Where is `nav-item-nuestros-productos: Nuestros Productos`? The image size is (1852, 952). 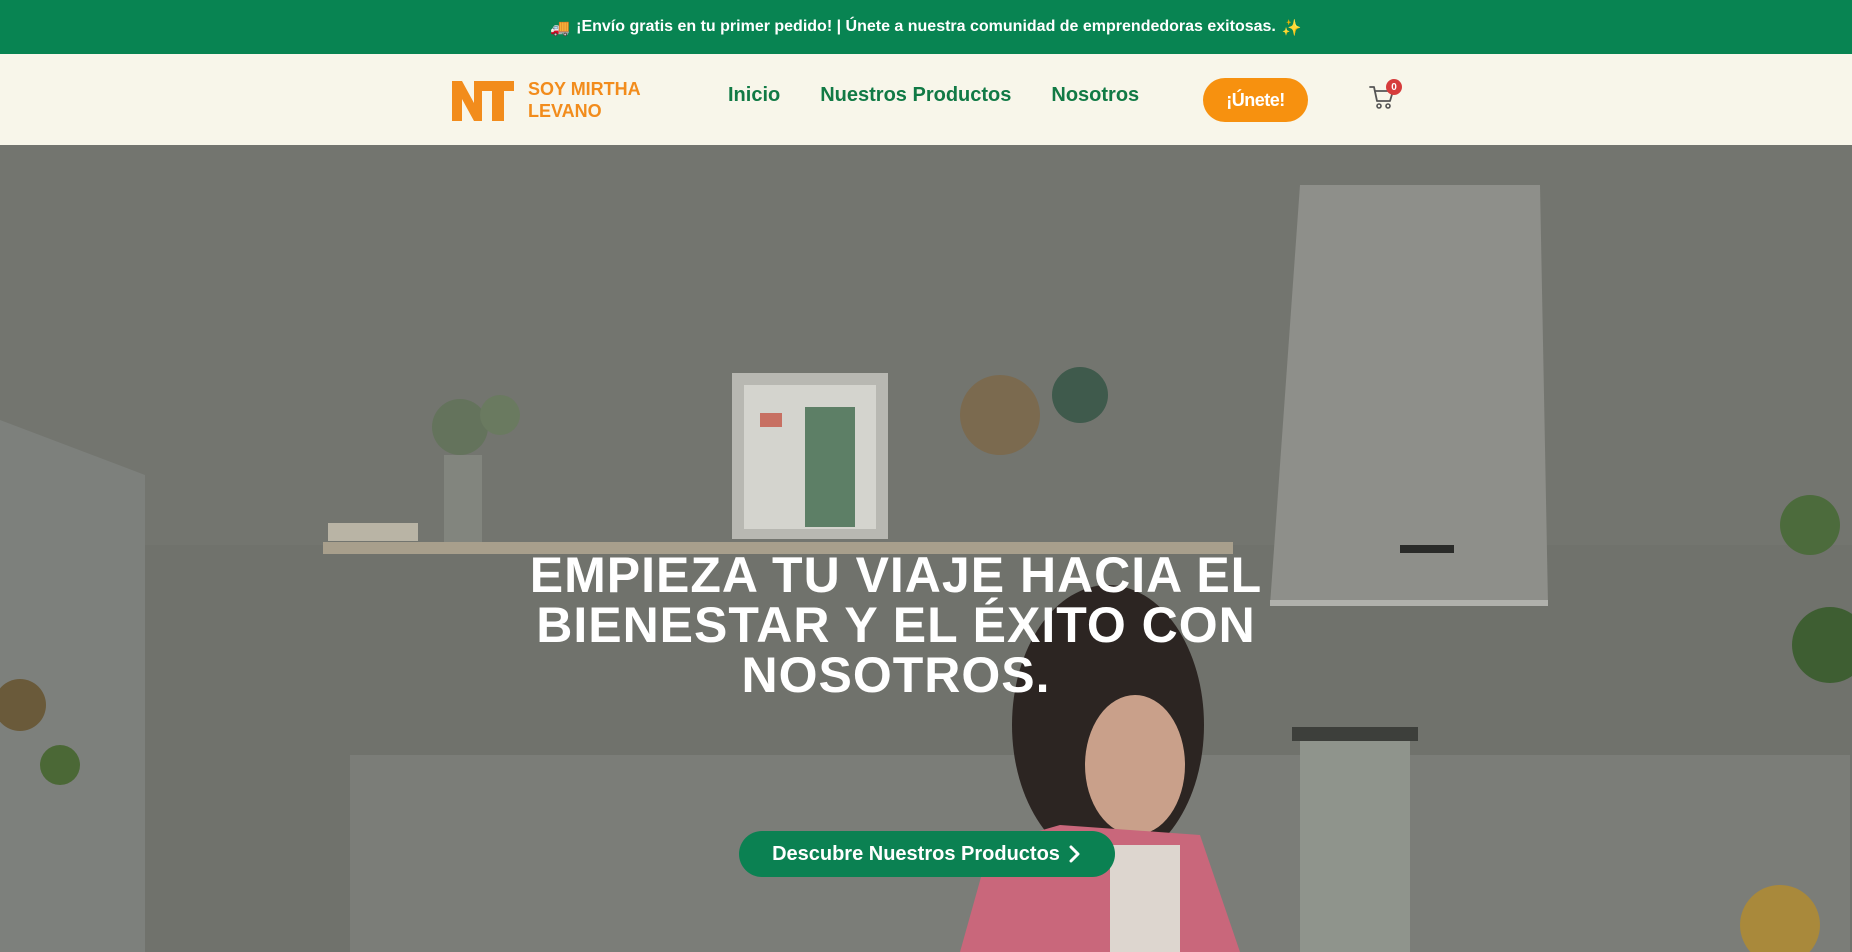
nav-item-nuestros-productos: Nuestros Productos is located at coordinates (915, 95).